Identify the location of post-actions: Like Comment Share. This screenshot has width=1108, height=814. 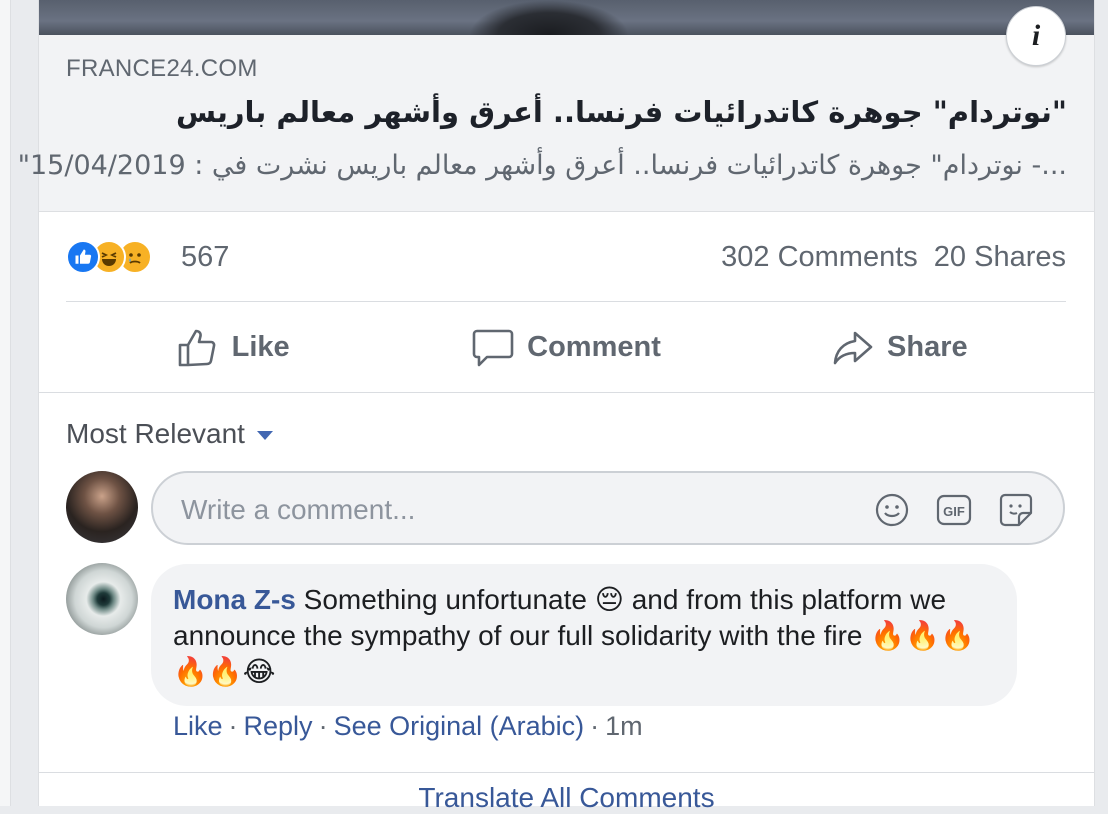
(566, 347).